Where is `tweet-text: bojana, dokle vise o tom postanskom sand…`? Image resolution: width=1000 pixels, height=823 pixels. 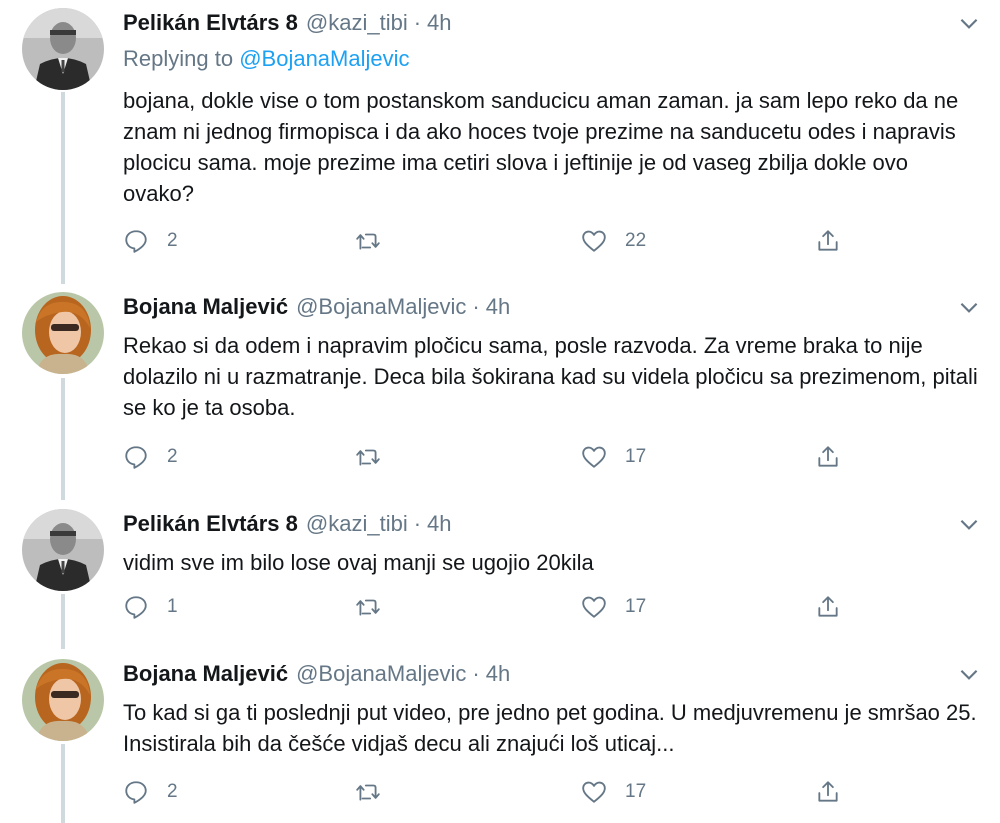
tweet-text: bojana, dokle vise o tom postanskom sand… is located at coordinates (541, 147).